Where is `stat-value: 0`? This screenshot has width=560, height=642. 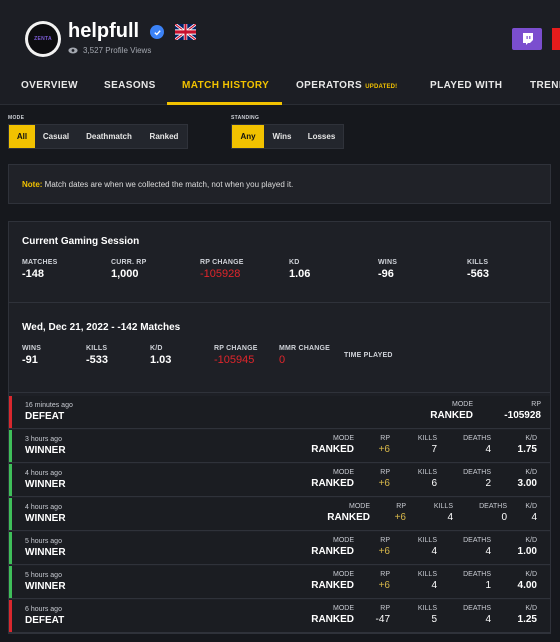 stat-value: 0 is located at coordinates (282, 360).